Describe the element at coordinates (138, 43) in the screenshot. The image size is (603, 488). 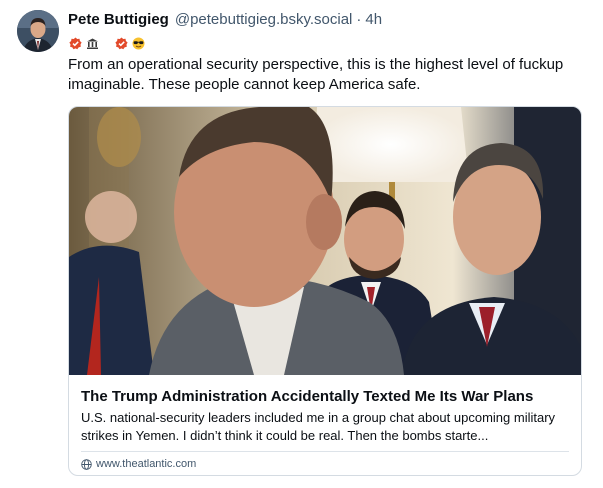
I see `sunglasses-emoji-icon` at that location.